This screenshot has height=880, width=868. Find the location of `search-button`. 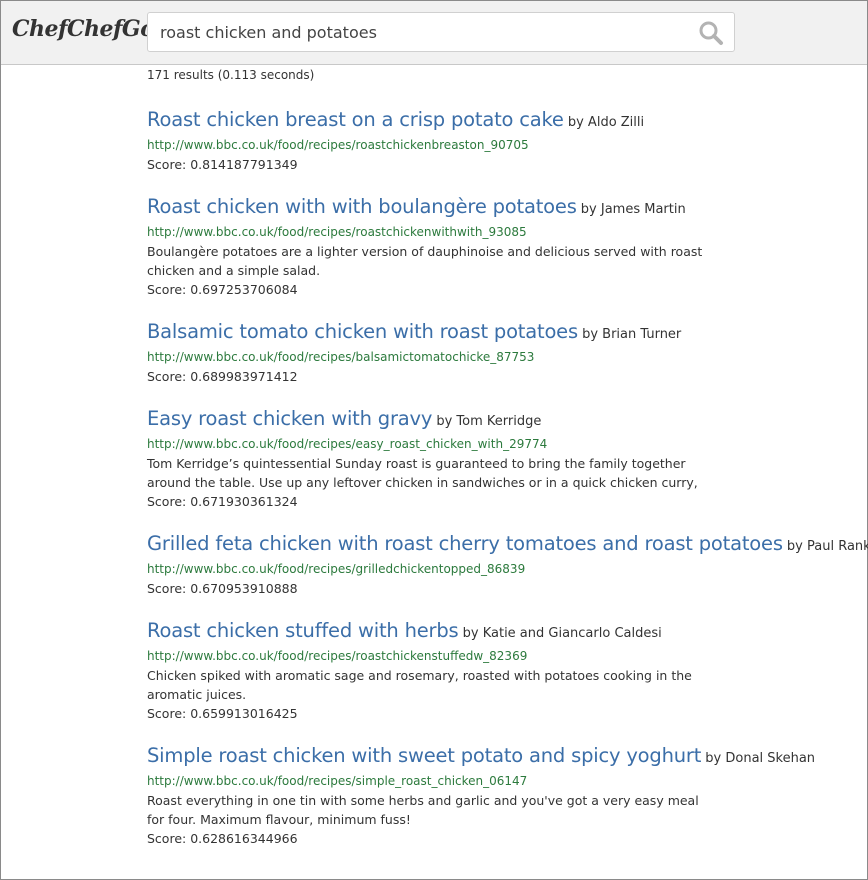

search-button is located at coordinates (711, 33).